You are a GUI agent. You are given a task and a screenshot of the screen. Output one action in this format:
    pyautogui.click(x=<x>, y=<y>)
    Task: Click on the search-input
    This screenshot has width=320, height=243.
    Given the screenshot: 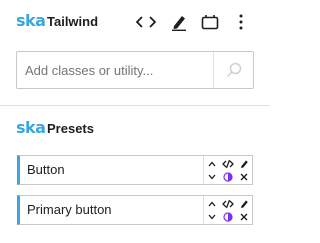 What is the action you would take?
    pyautogui.click(x=115, y=70)
    